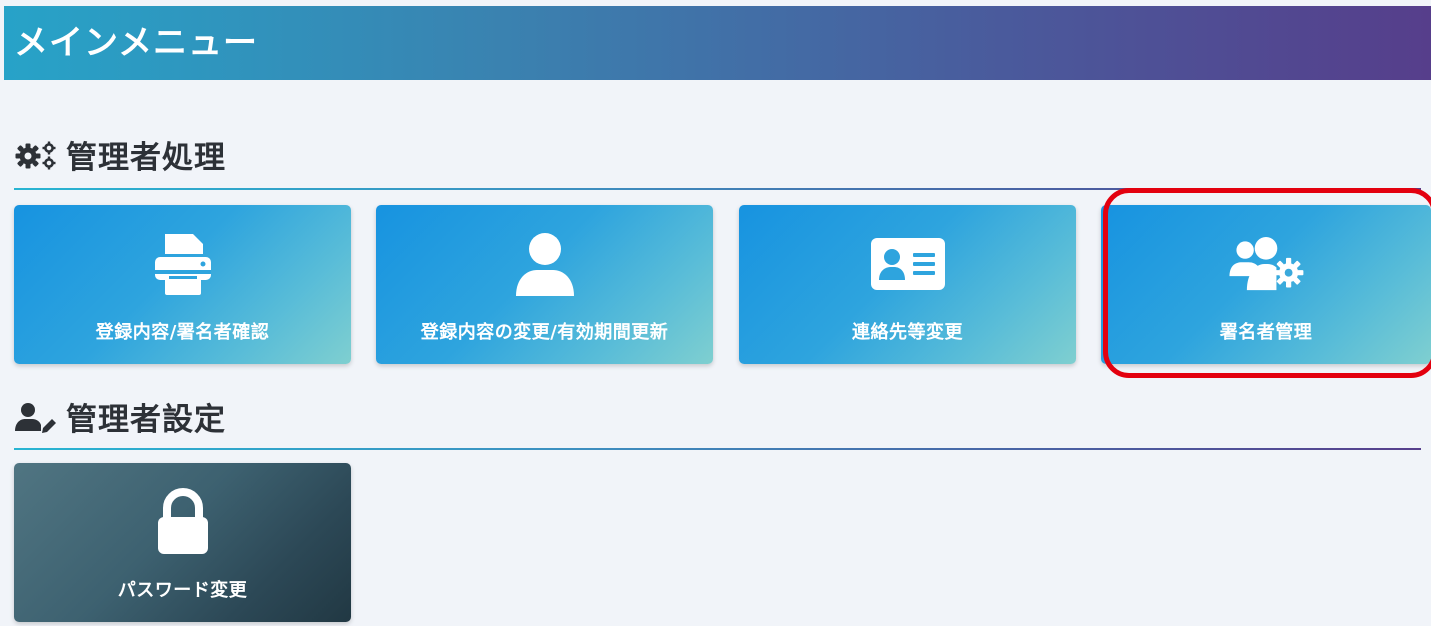 This screenshot has height=626, width=1431. Describe the element at coordinates (182, 590) in the screenshot. I see `card-label: パスワード変更` at that location.